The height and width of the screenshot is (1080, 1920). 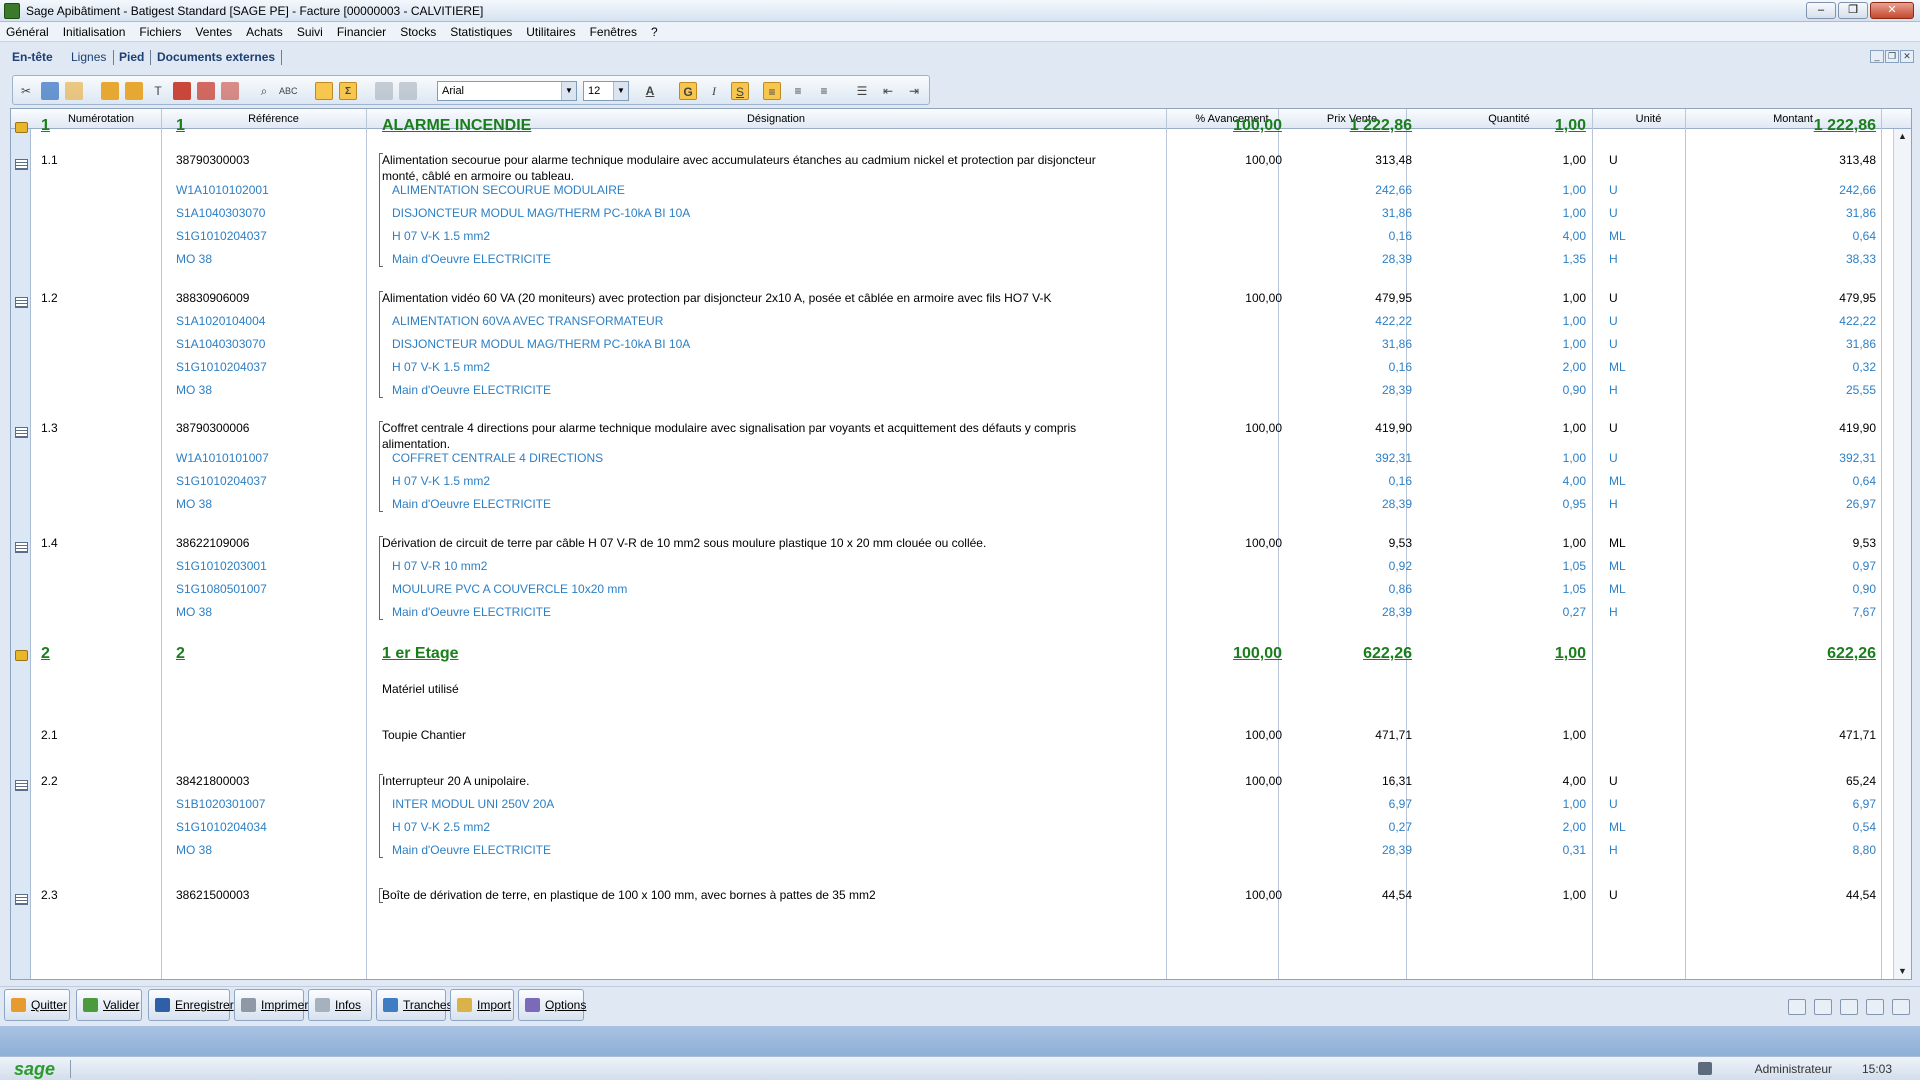 What do you see at coordinates (1400, 566) in the screenshot?
I see `cell-pv: 0,92` at bounding box center [1400, 566].